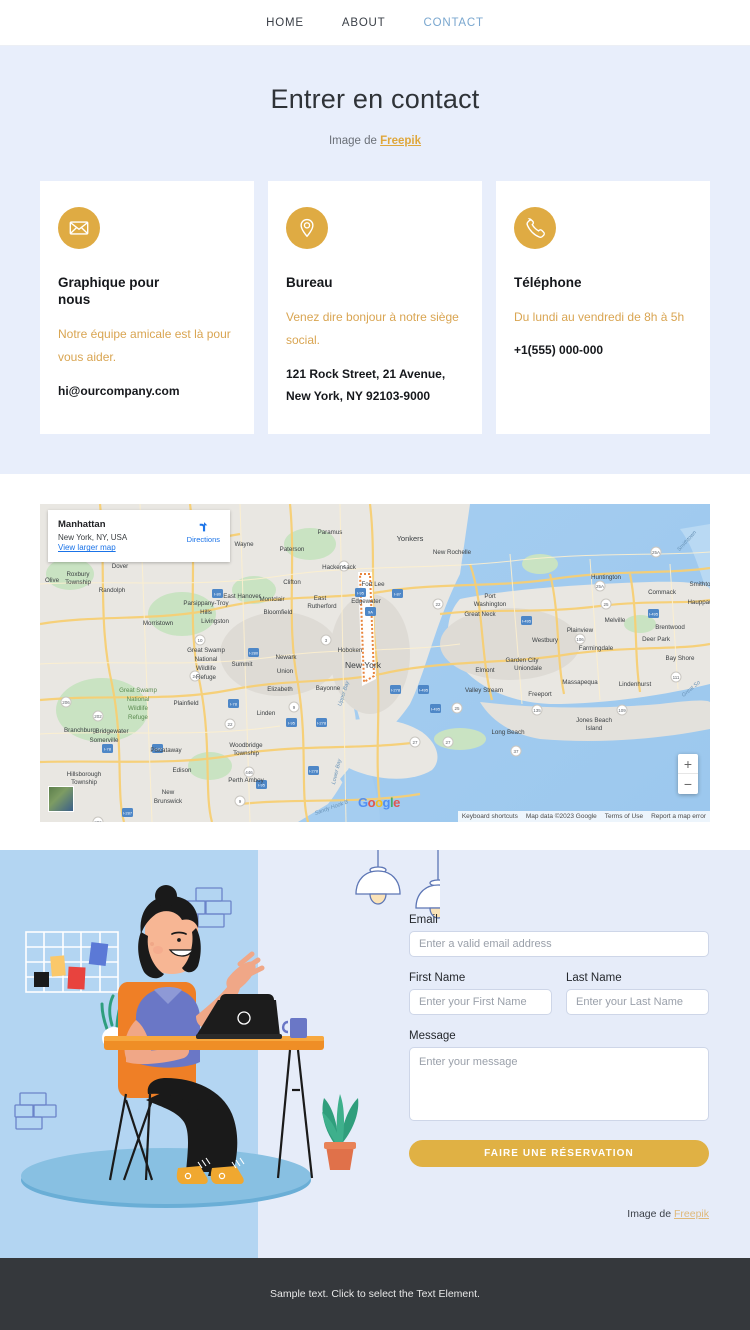  What do you see at coordinates (111, 731) in the screenshot?
I see `svg-text: Bridgewater` at bounding box center [111, 731].